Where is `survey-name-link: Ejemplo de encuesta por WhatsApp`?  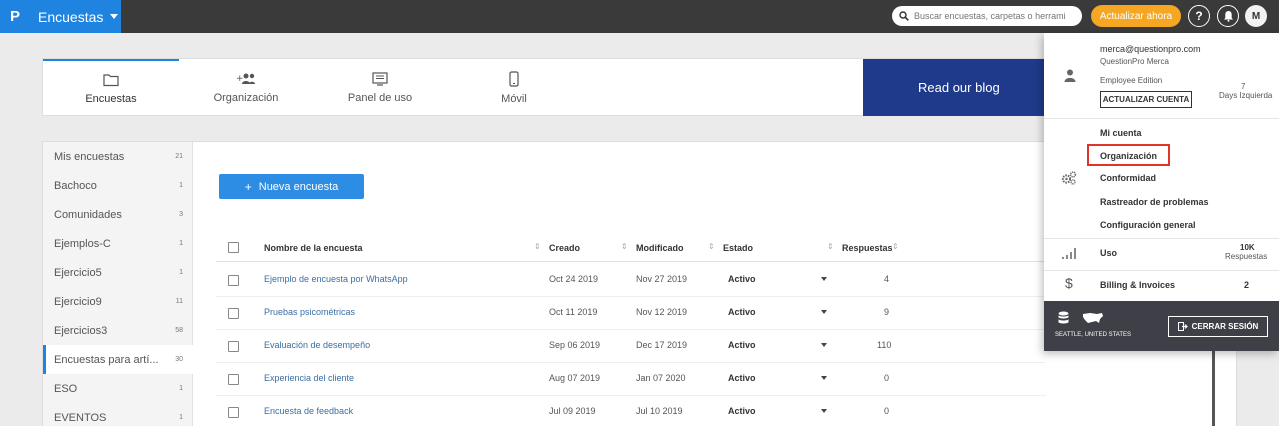
survey-name-link: Ejemplo de encuesta por WhatsApp is located at coordinates (336, 279).